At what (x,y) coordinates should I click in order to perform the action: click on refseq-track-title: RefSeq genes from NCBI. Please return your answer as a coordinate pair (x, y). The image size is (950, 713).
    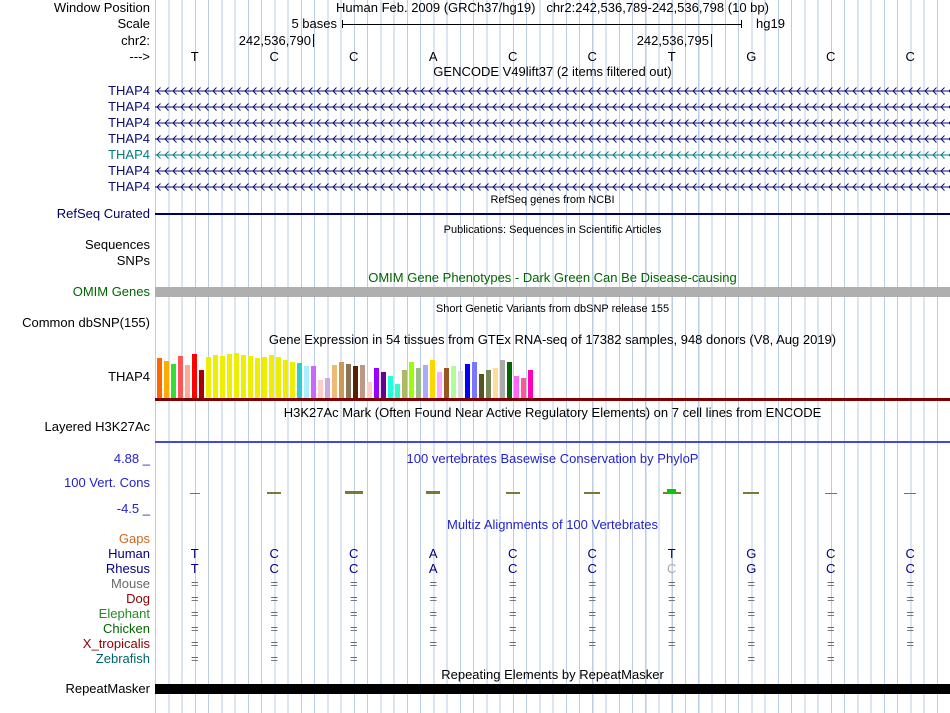
    Looking at the image, I should click on (552, 200).